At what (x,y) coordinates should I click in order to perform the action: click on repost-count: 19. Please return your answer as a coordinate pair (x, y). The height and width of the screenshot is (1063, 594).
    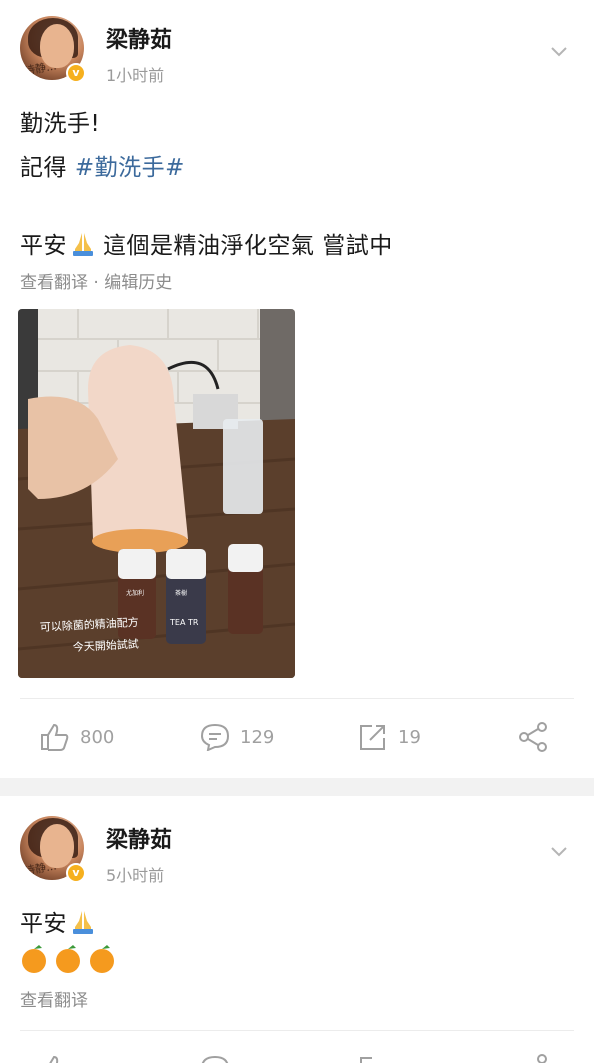
    Looking at the image, I should click on (409, 737).